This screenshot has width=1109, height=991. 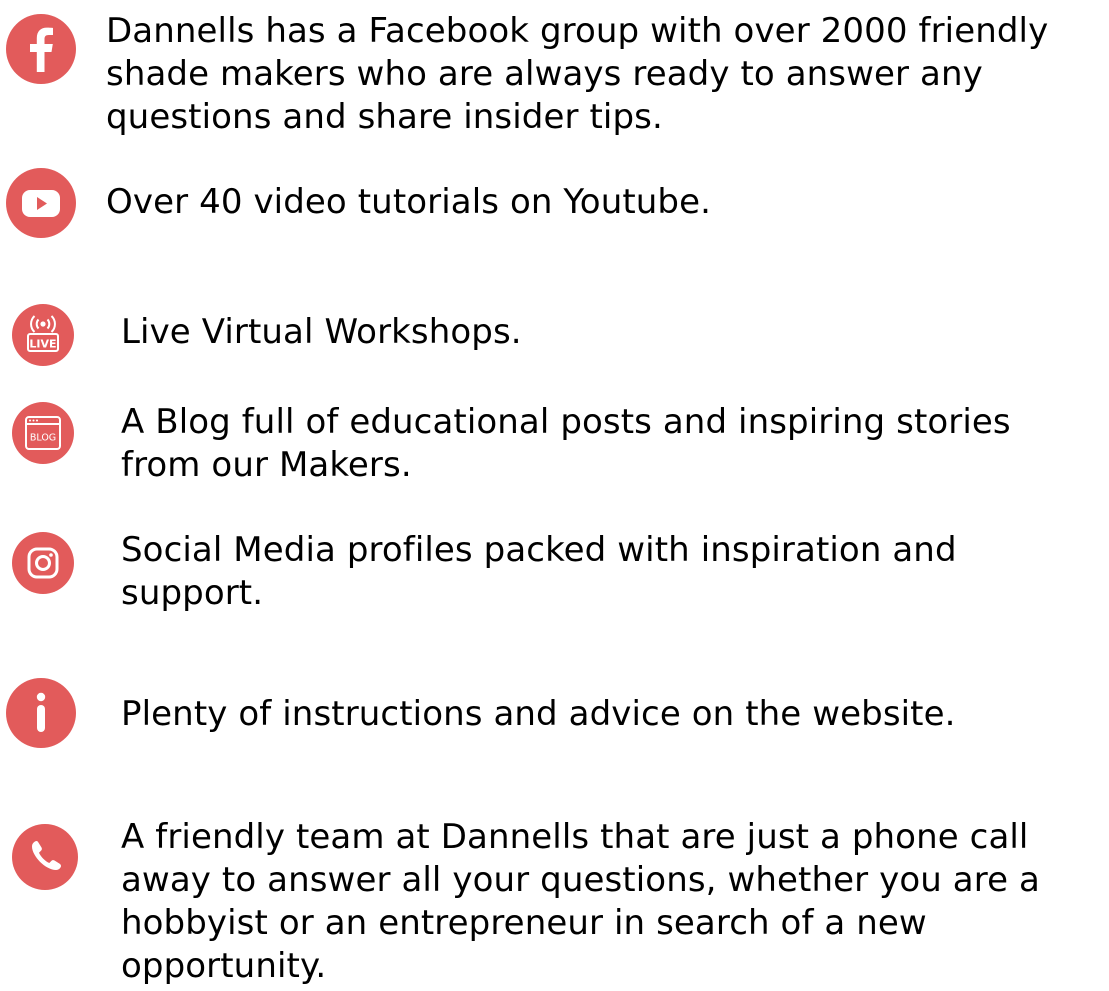 I want to click on live-icon: LIVE, so click(x=43, y=335).